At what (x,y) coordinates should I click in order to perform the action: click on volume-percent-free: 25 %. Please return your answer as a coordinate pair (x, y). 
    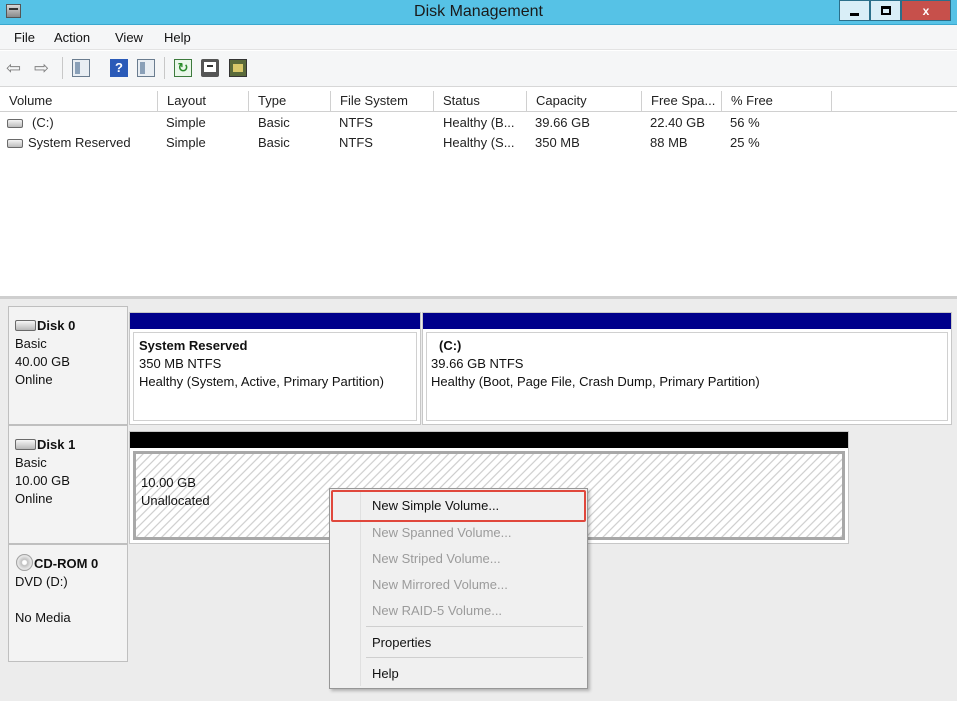
    Looking at the image, I should click on (745, 142).